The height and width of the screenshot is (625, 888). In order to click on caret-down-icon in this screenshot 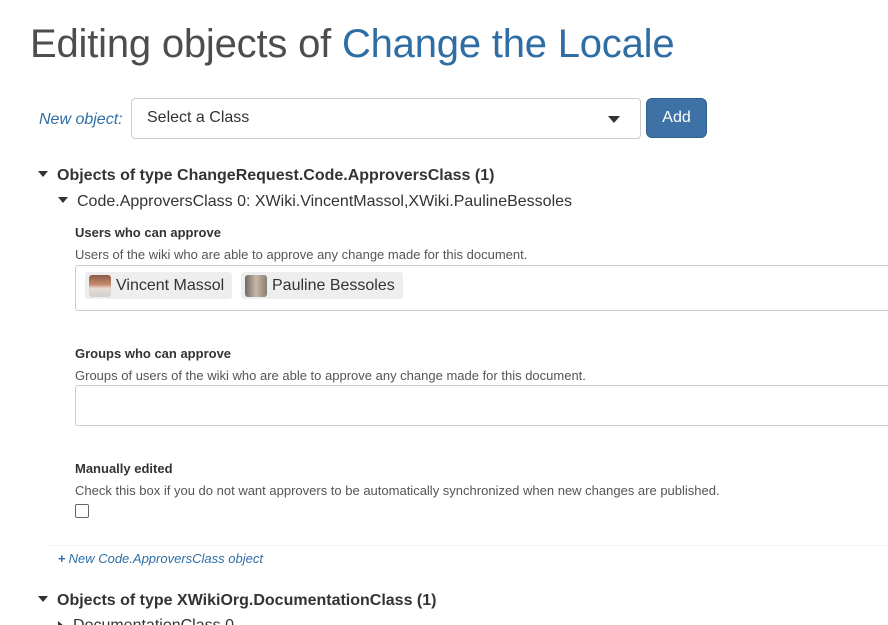, I will do `click(614, 119)`.